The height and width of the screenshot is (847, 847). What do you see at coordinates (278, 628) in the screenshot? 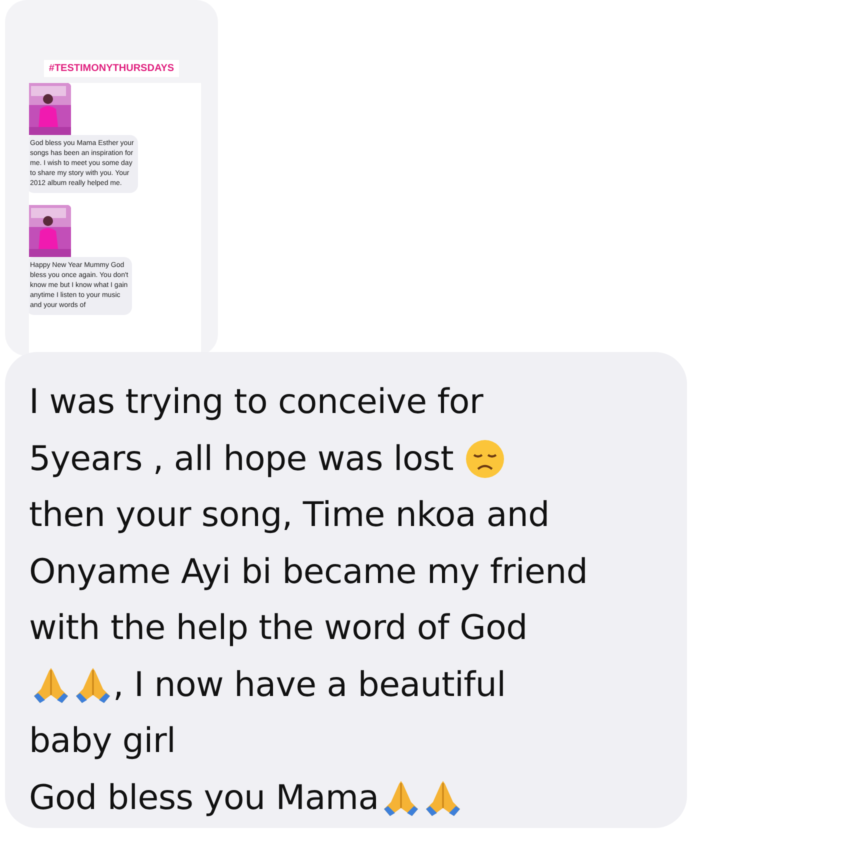
I see `message-text: with the help the word of God` at bounding box center [278, 628].